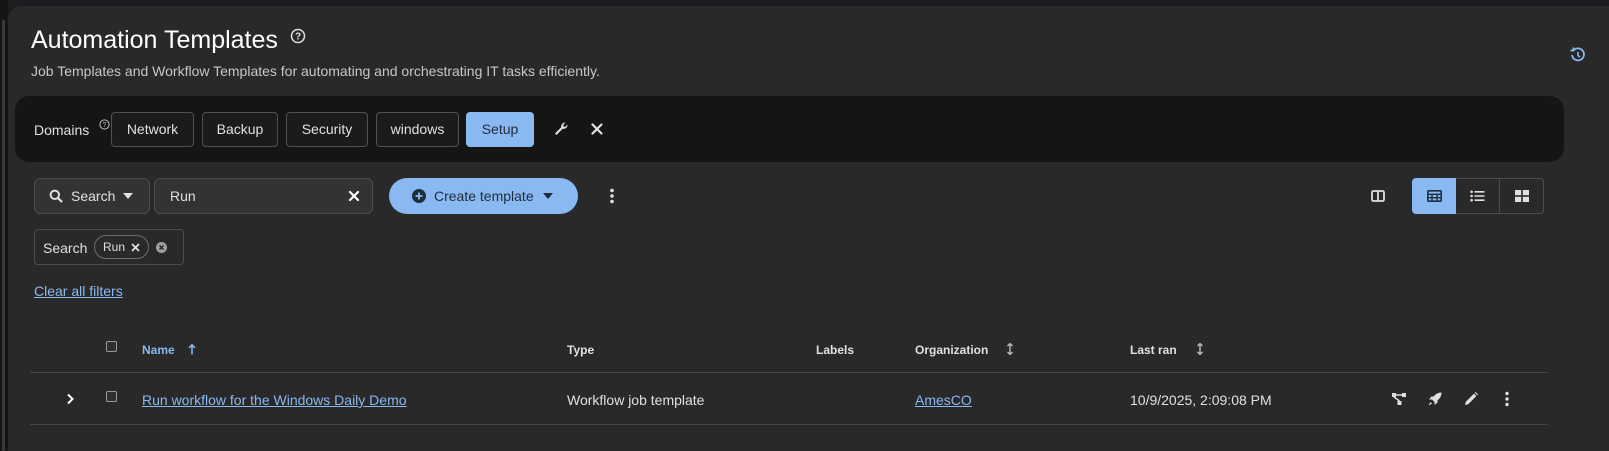 The width and height of the screenshot is (1609, 451). Describe the element at coordinates (62, 130) in the screenshot. I see `domains-label: Domains` at that location.